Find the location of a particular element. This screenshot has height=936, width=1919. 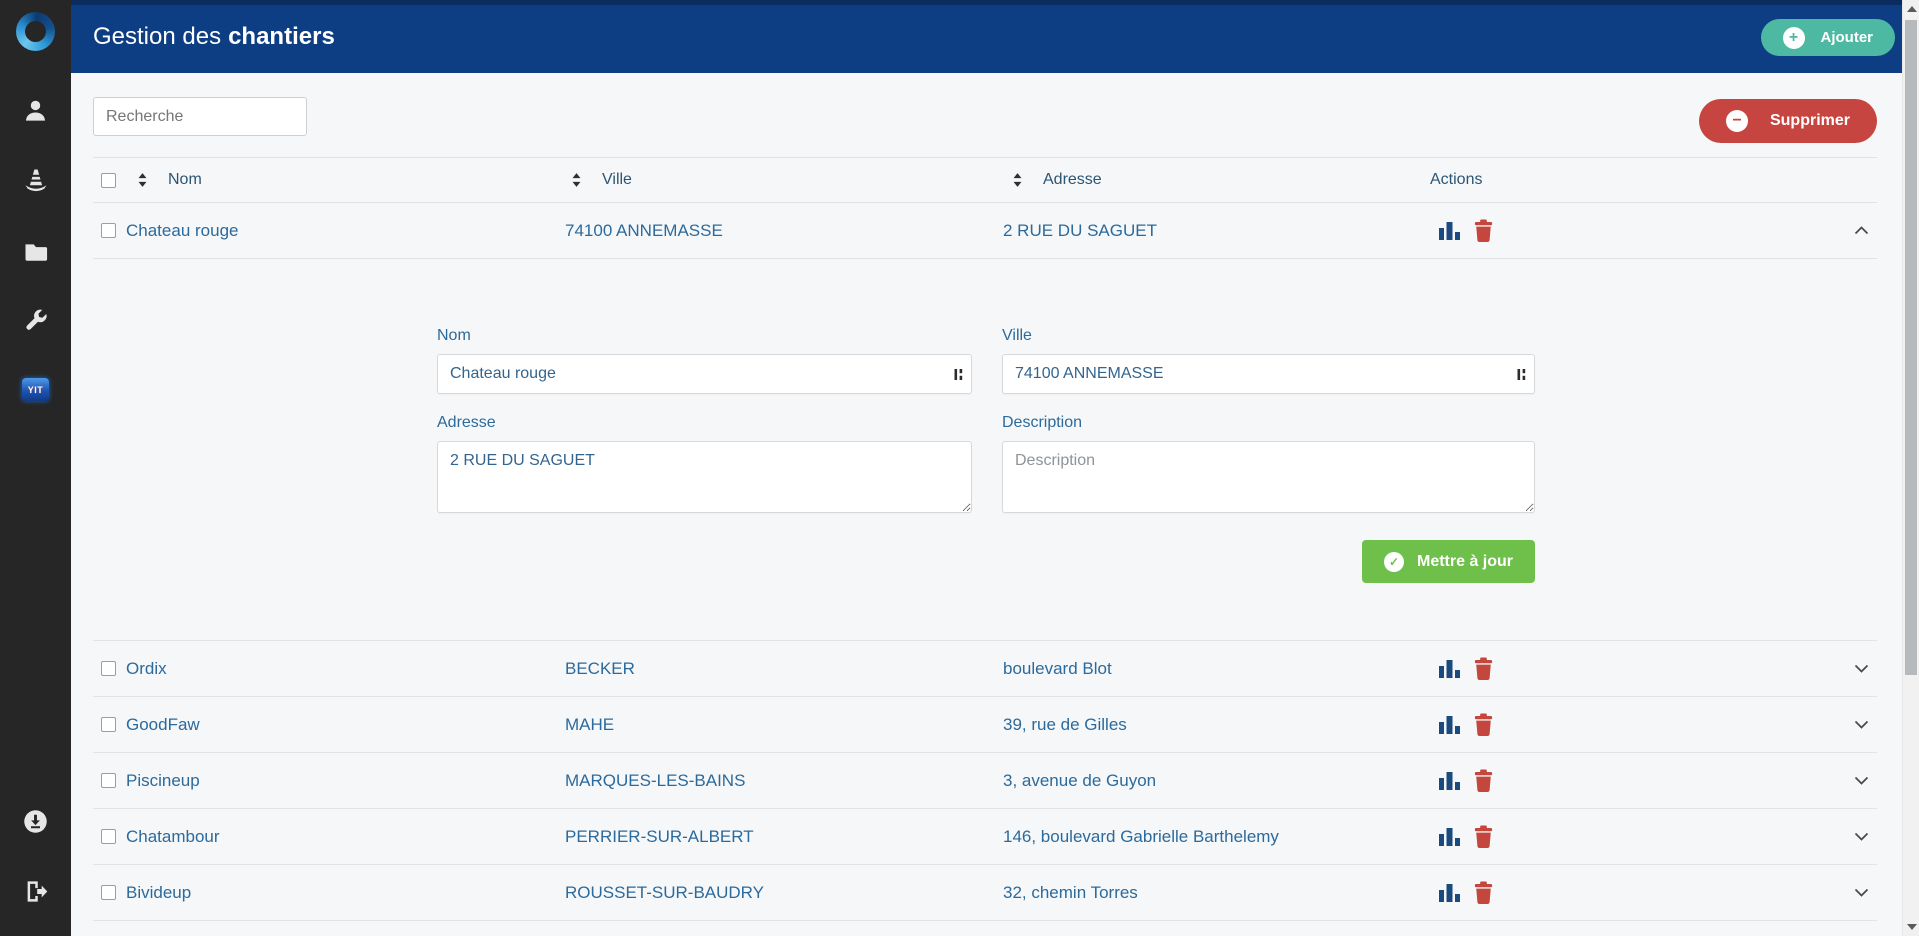

app-logo is located at coordinates (35, 31).